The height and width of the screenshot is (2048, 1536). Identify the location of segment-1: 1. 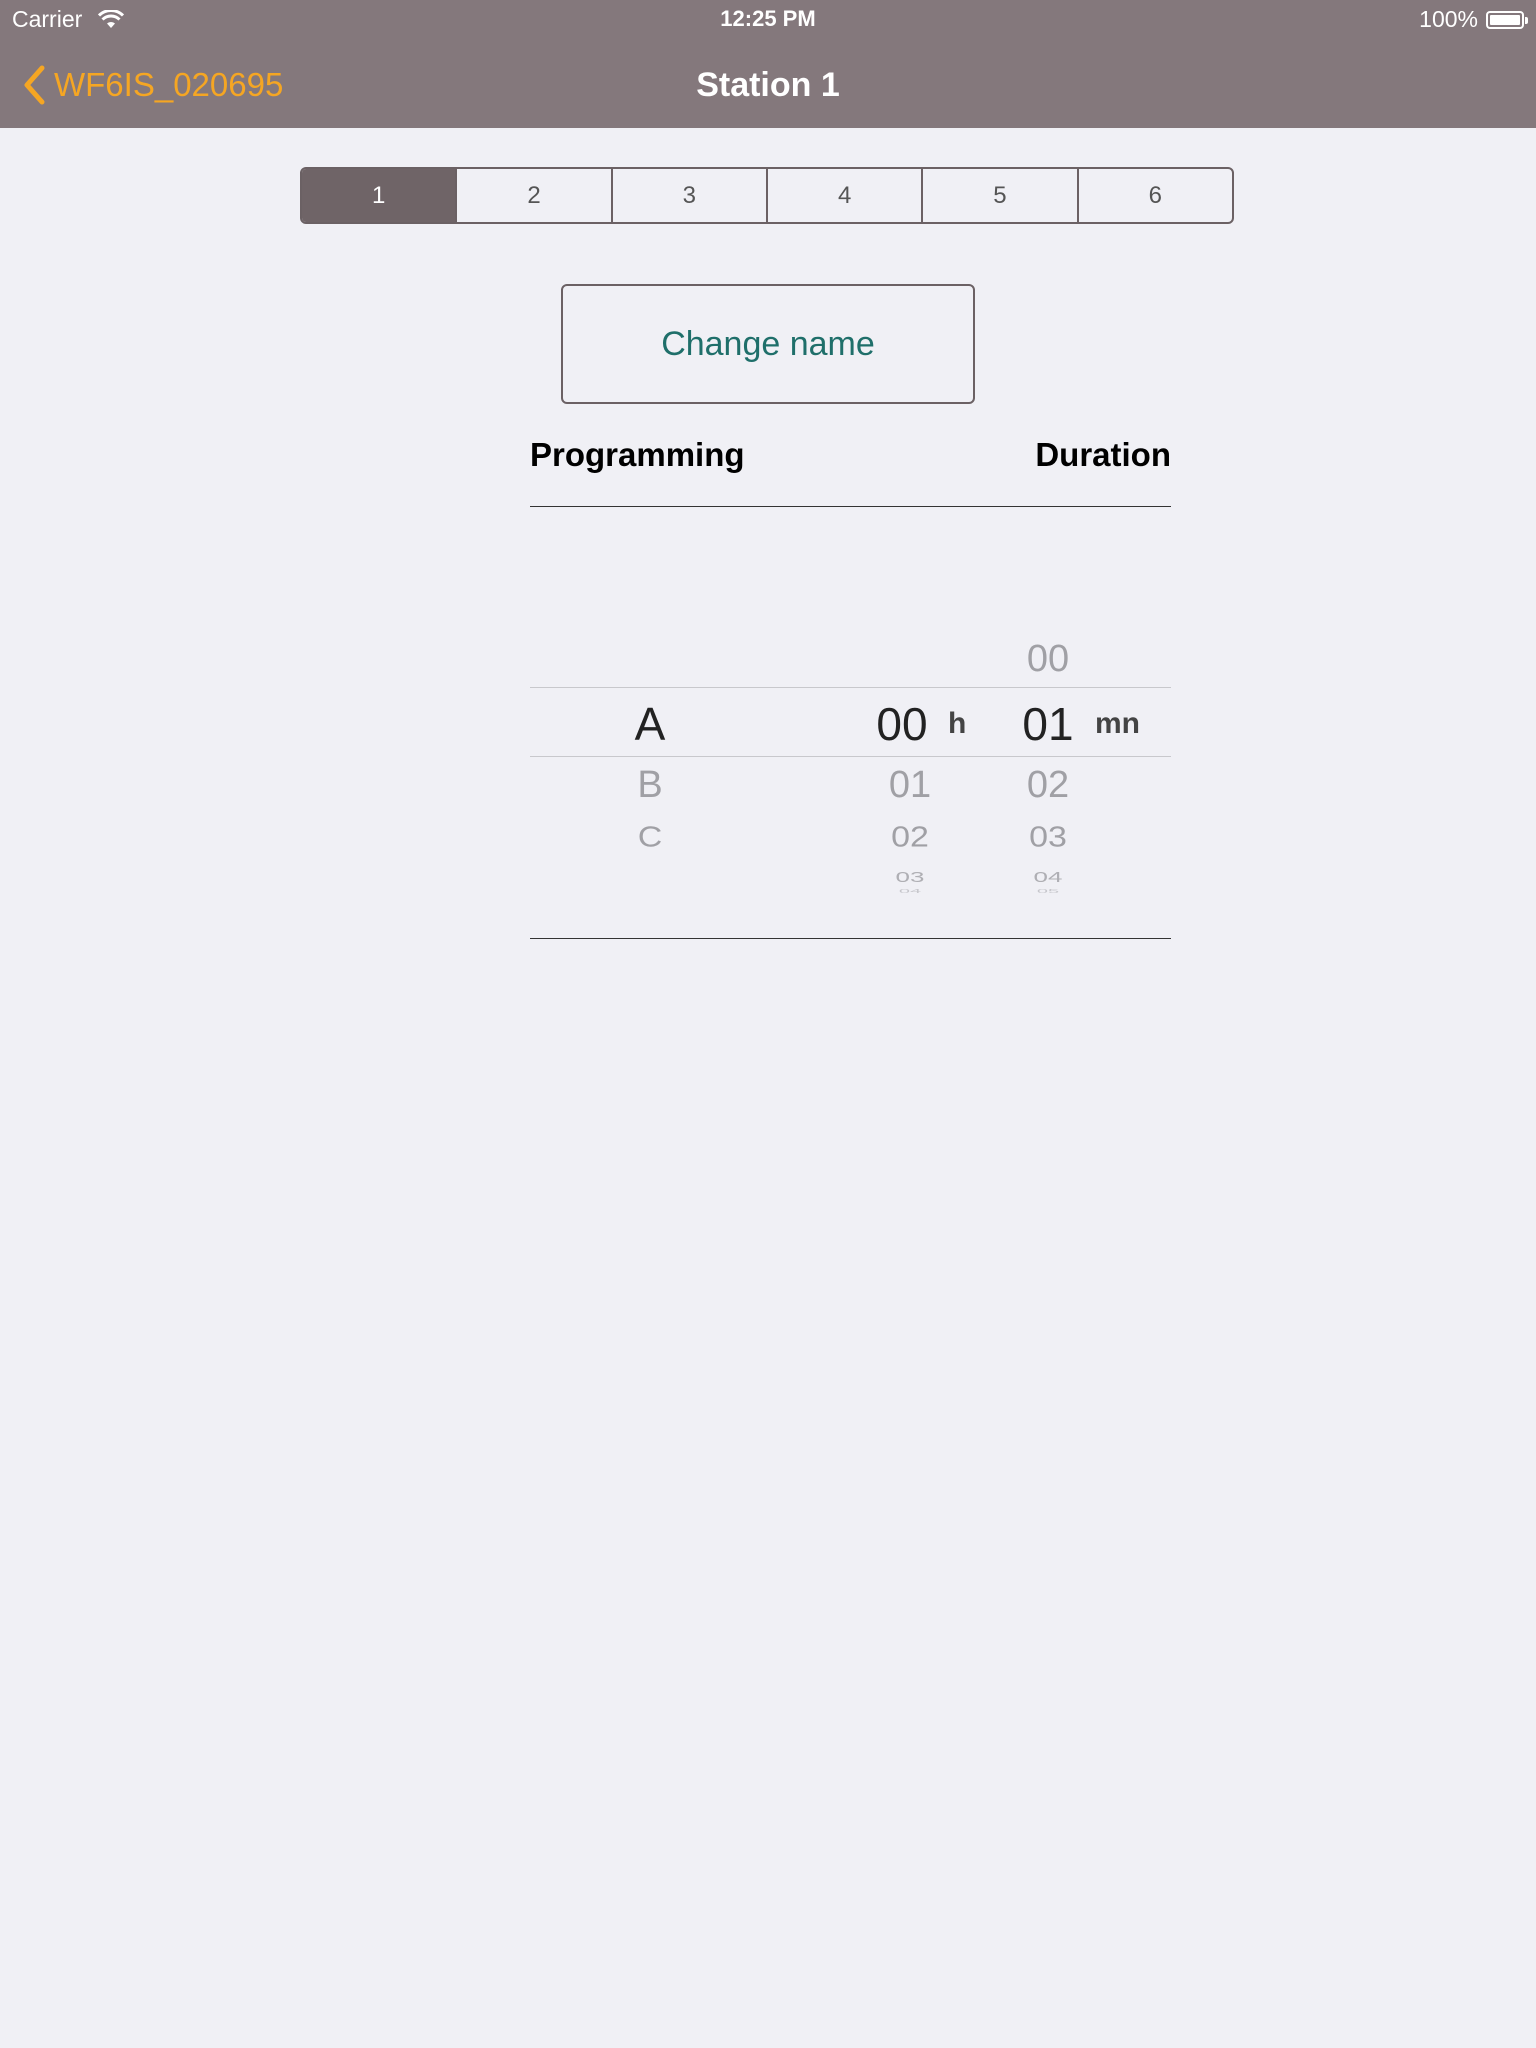
(379, 195).